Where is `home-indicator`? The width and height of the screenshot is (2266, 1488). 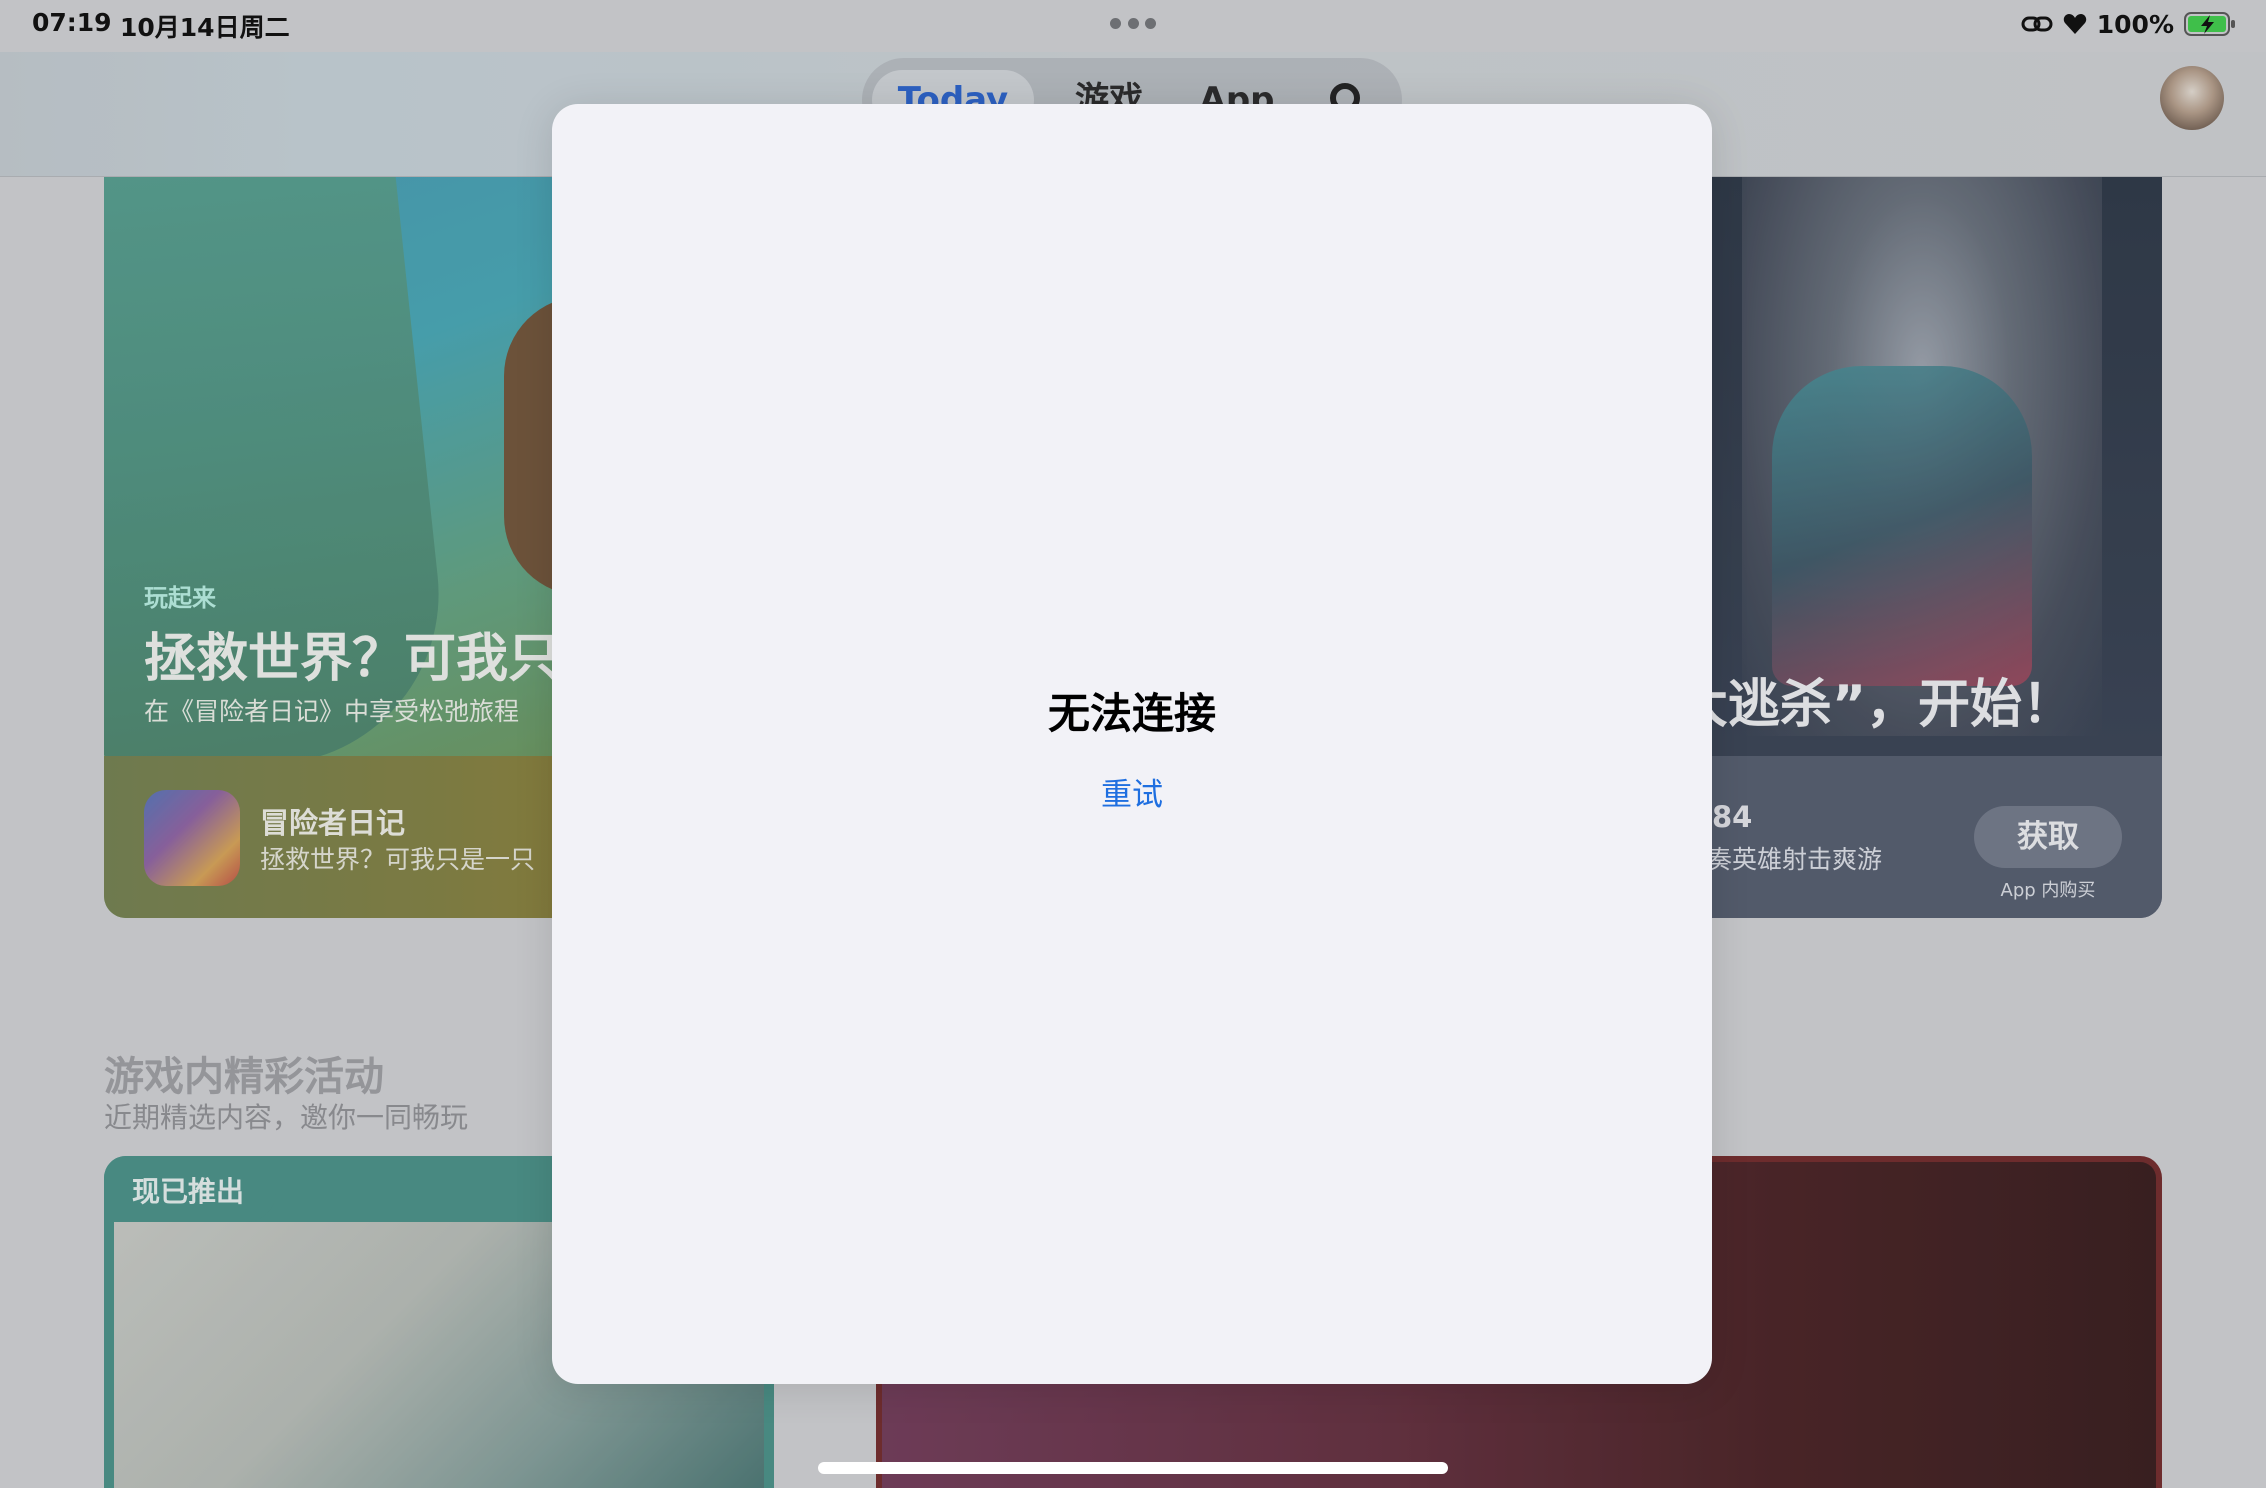 home-indicator is located at coordinates (1133, 1468).